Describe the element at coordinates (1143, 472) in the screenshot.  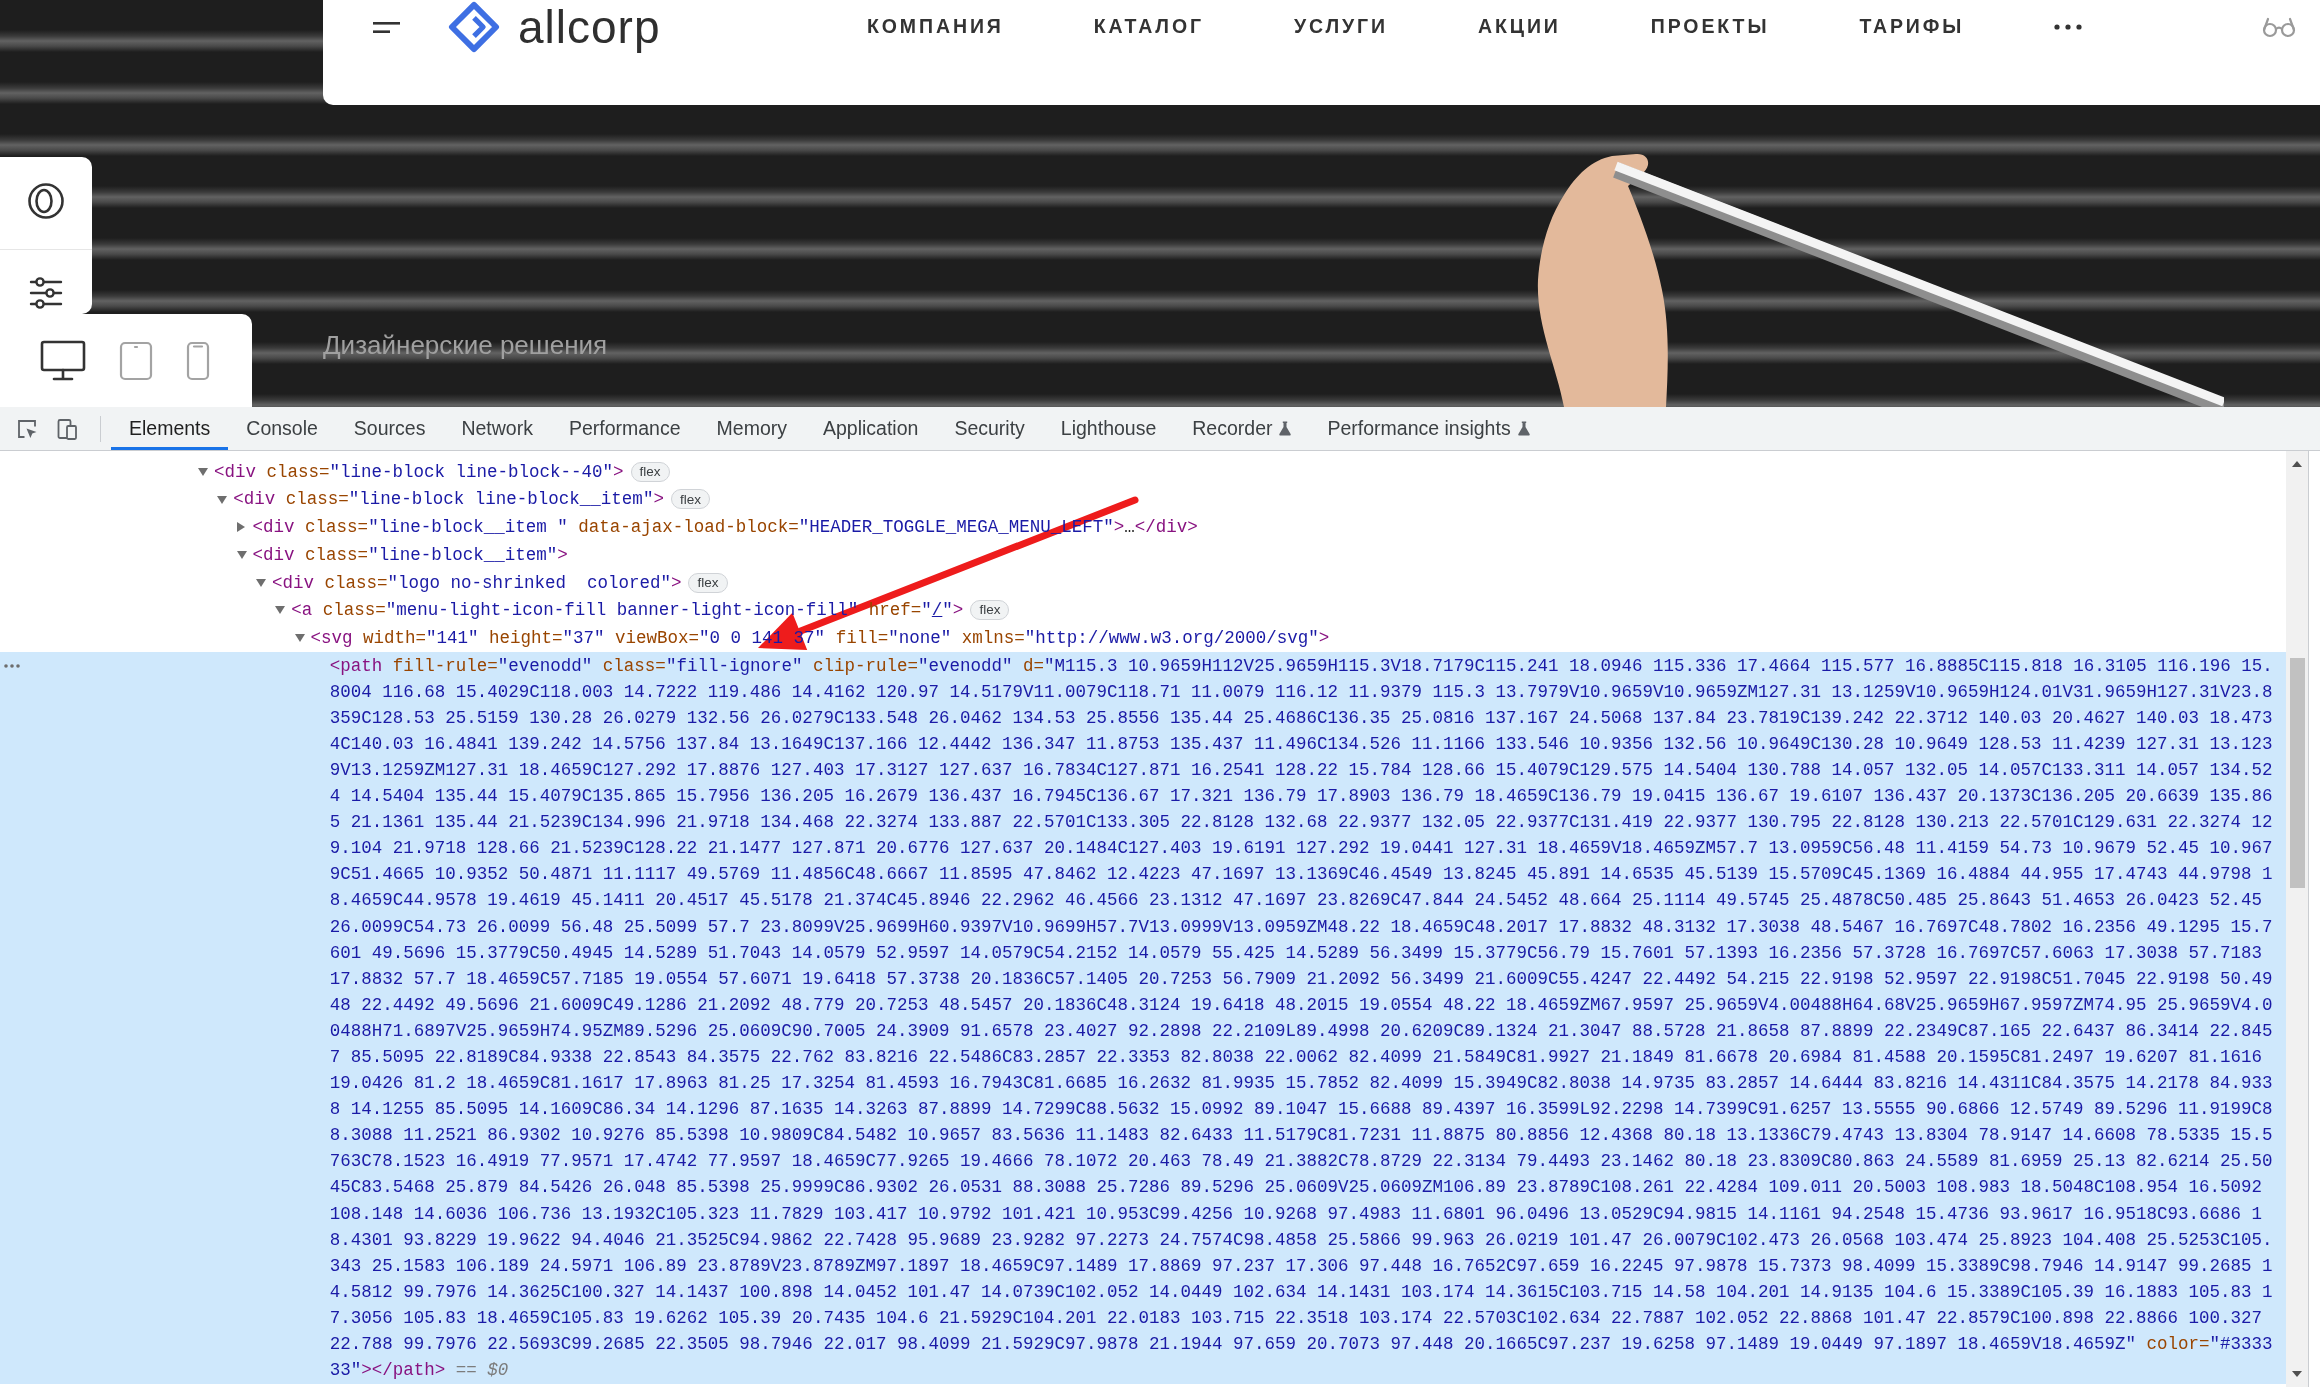
I see `dom-tree-row: <div class="line-block line-block--40"> flex` at that location.